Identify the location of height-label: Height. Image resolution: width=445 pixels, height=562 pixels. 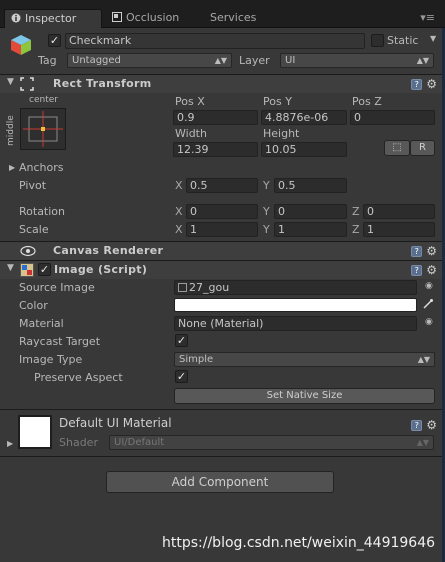
(281, 133).